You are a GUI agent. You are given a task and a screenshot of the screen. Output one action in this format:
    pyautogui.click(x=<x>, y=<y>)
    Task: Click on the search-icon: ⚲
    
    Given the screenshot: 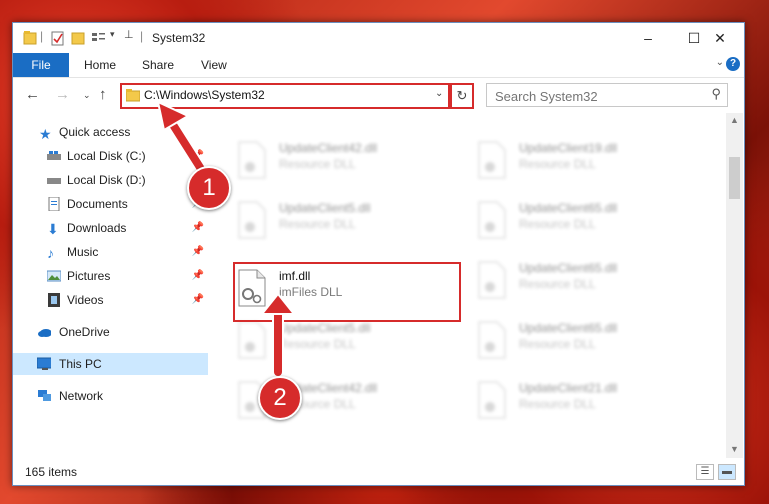 What is the action you would take?
    pyautogui.click(x=716, y=94)
    